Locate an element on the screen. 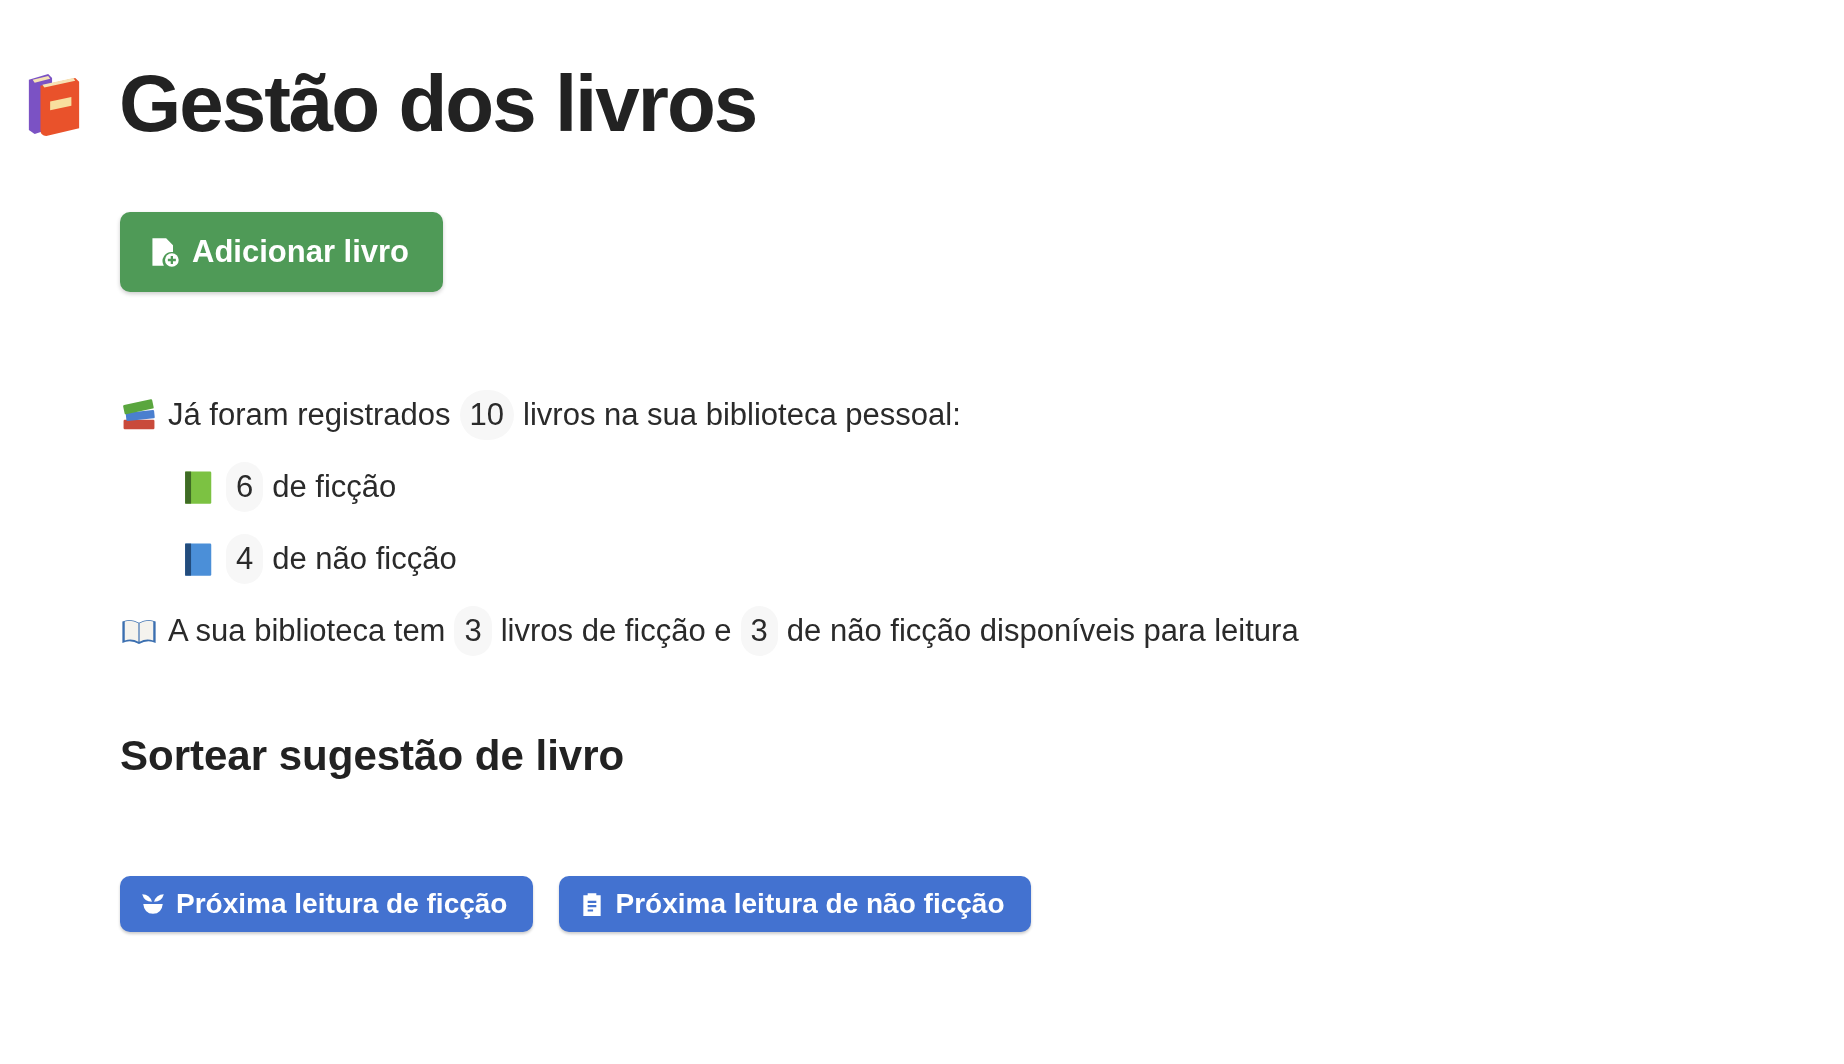  summary-text: Já foram registrados 10 livros na sua biblioteca pessoal: is located at coordinates (564, 415).